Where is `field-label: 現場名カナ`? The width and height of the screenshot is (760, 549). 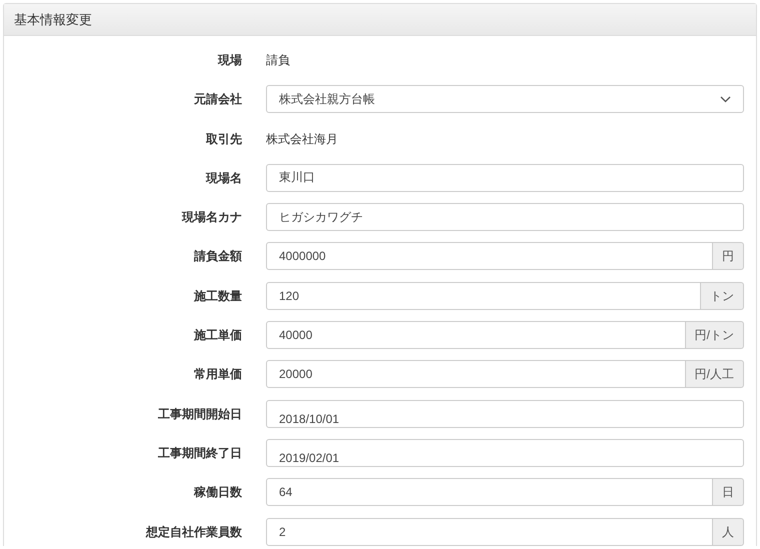
field-label: 現場名カナ is located at coordinates (211, 217).